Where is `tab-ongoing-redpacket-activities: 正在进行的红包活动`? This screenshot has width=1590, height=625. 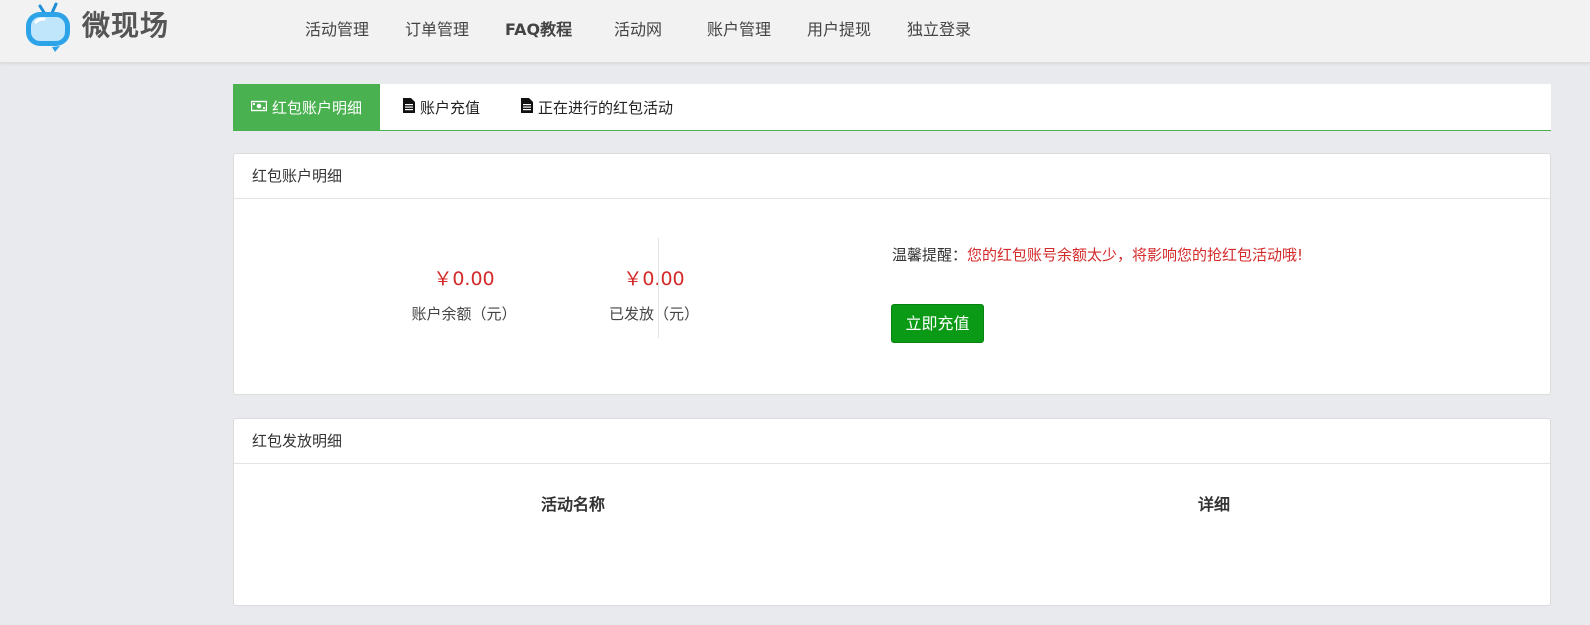
tab-ongoing-redpacket-activities: 正在进行的红包活动 is located at coordinates (597, 107).